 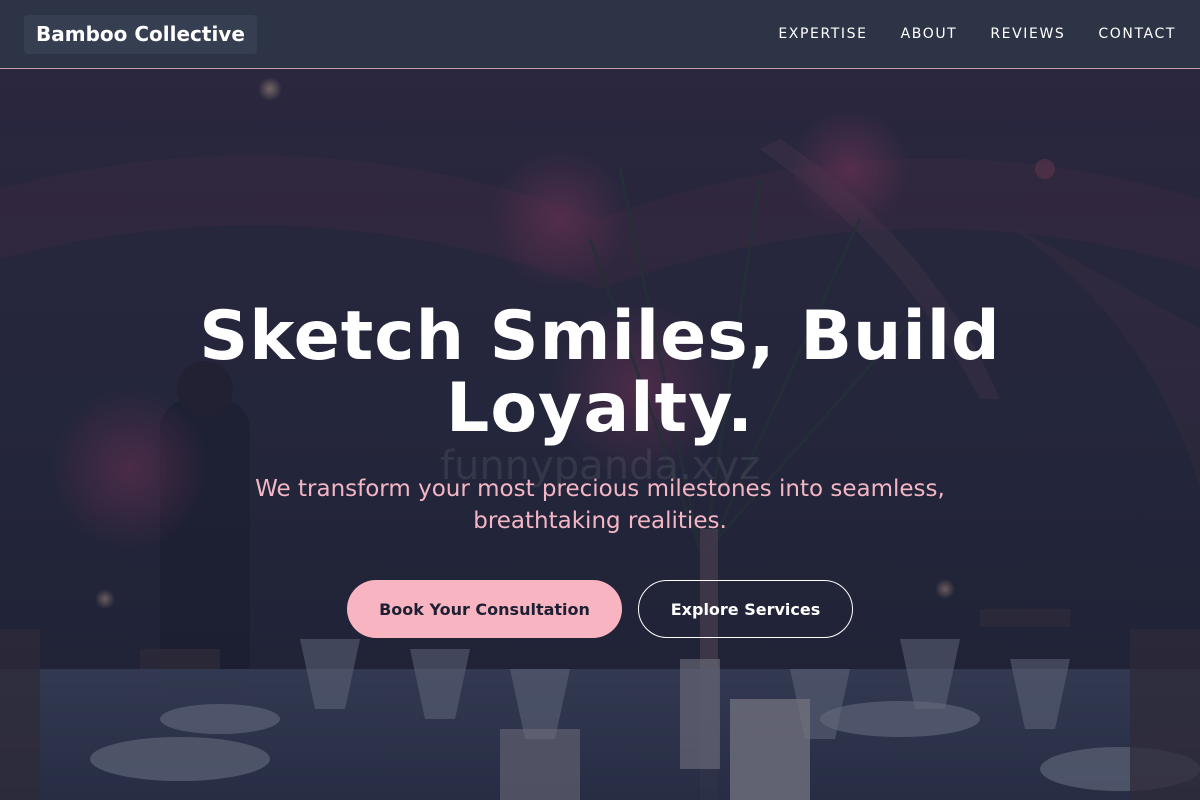 I want to click on explore-services-button: Explore Services, so click(x=745, y=609).